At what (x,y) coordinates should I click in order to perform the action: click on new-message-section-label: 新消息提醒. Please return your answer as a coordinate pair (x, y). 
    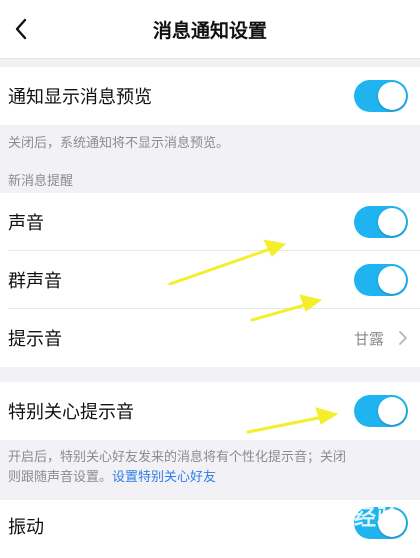
    Looking at the image, I should click on (41, 181).